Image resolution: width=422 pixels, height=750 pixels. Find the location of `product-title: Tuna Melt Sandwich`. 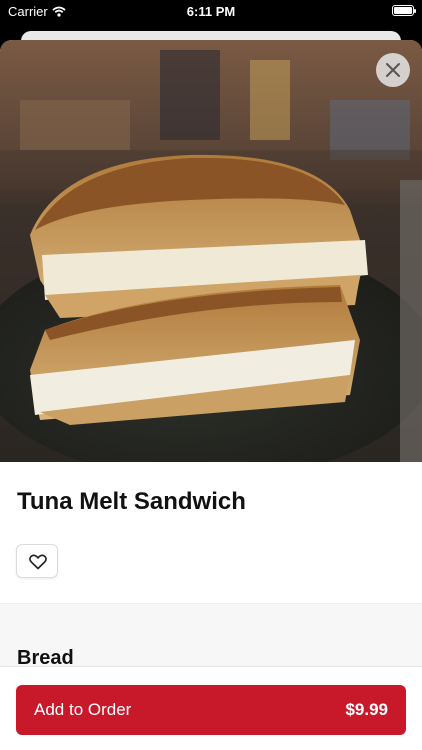

product-title: Tuna Melt Sandwich is located at coordinates (131, 501).